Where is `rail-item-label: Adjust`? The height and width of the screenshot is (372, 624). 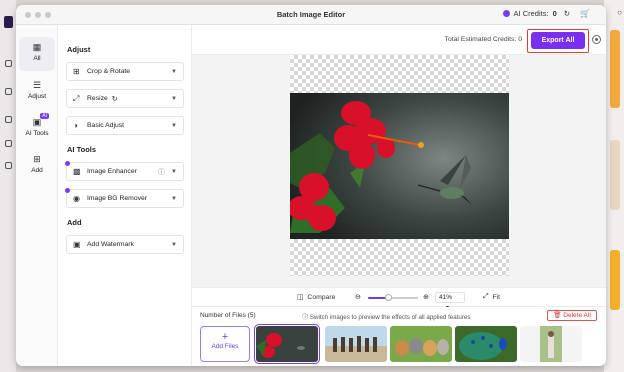 rail-item-label: Adjust is located at coordinates (37, 96).